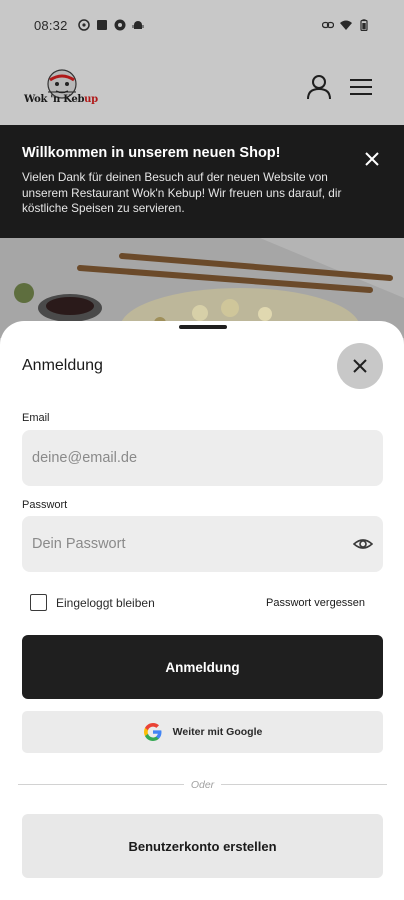 The width and height of the screenshot is (404, 900). I want to click on password-label: Passwort, so click(45, 505).